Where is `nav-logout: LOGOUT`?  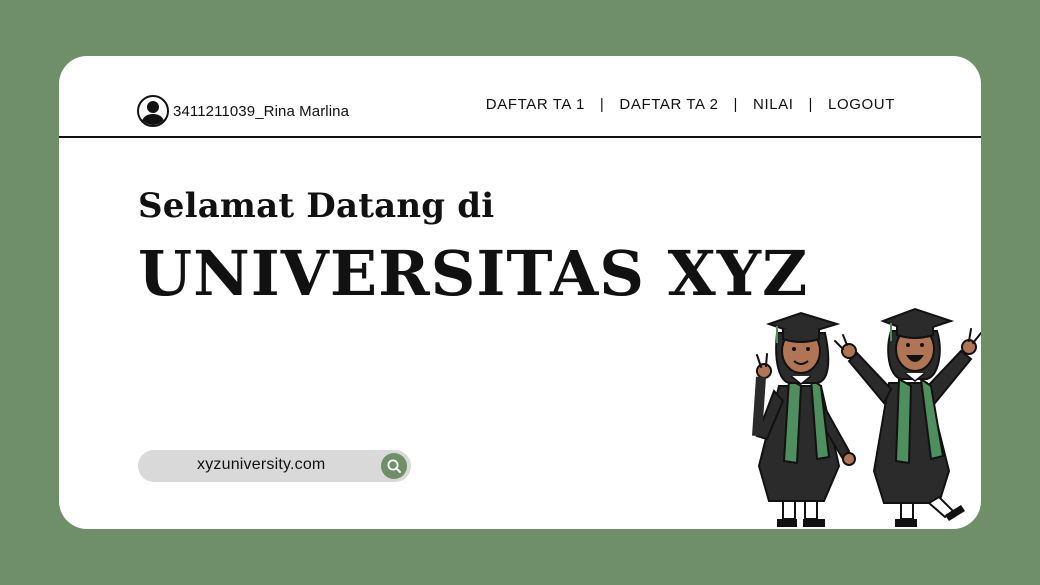 nav-logout: LOGOUT is located at coordinates (861, 104).